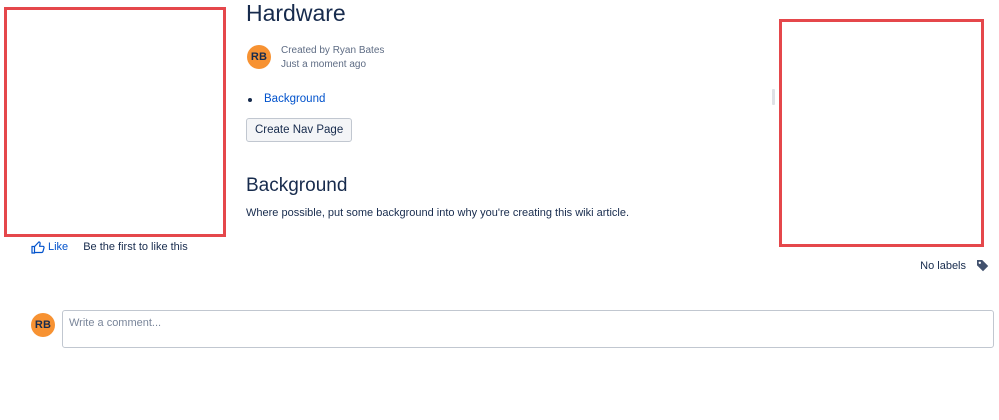 This screenshot has width=999, height=420. What do you see at coordinates (294, 99) in the screenshot?
I see `toc-link-background: Background` at bounding box center [294, 99].